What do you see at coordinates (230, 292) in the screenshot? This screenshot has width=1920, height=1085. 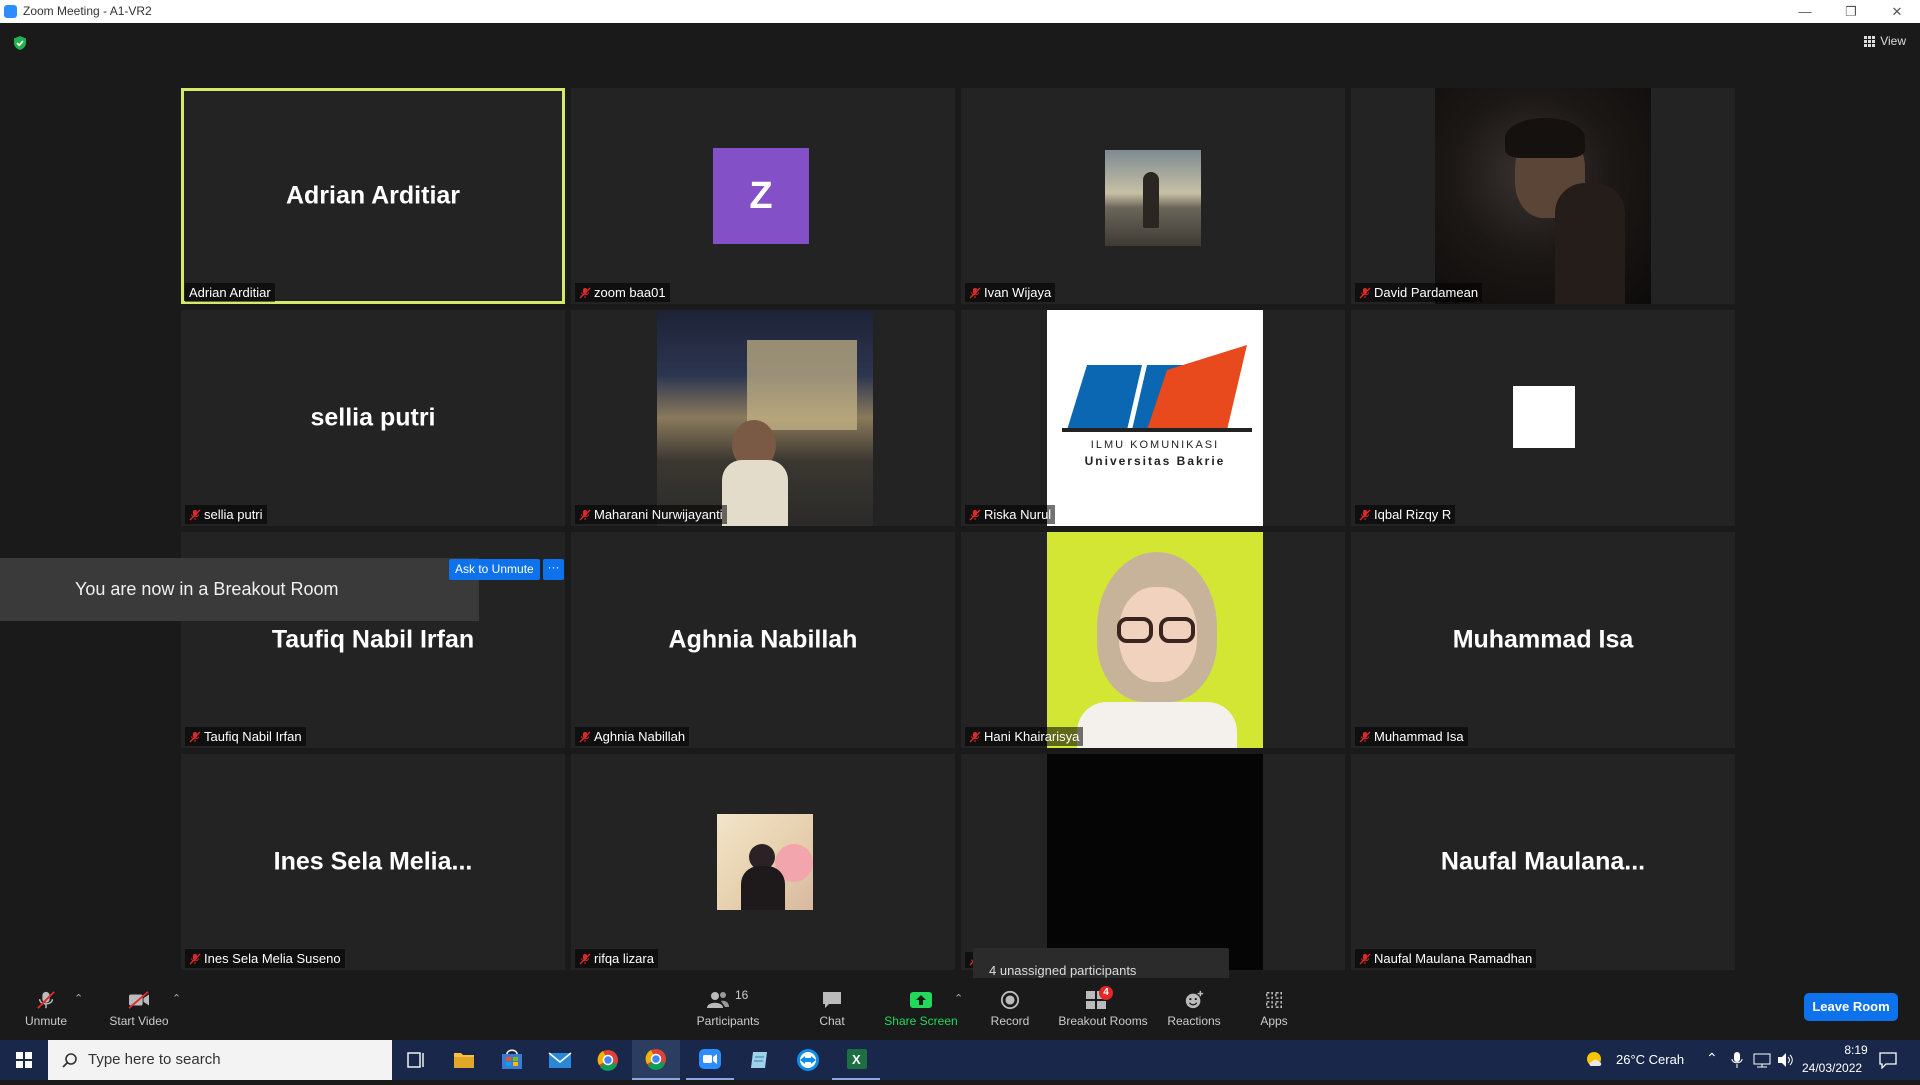 I see `participant-name-text: Adrian Arditiar` at bounding box center [230, 292].